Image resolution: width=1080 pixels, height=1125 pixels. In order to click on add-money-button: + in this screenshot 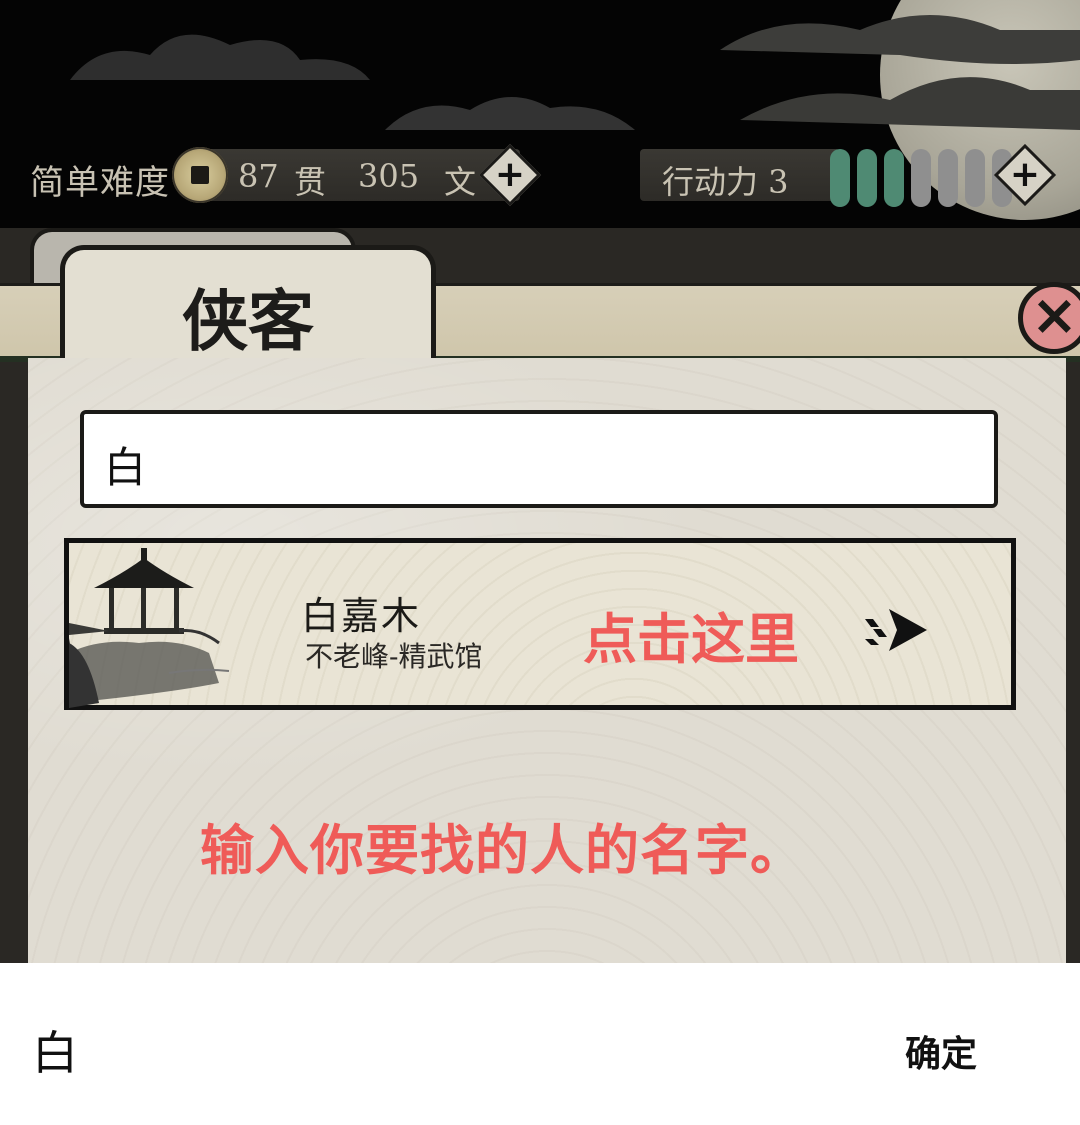, I will do `click(510, 175)`.